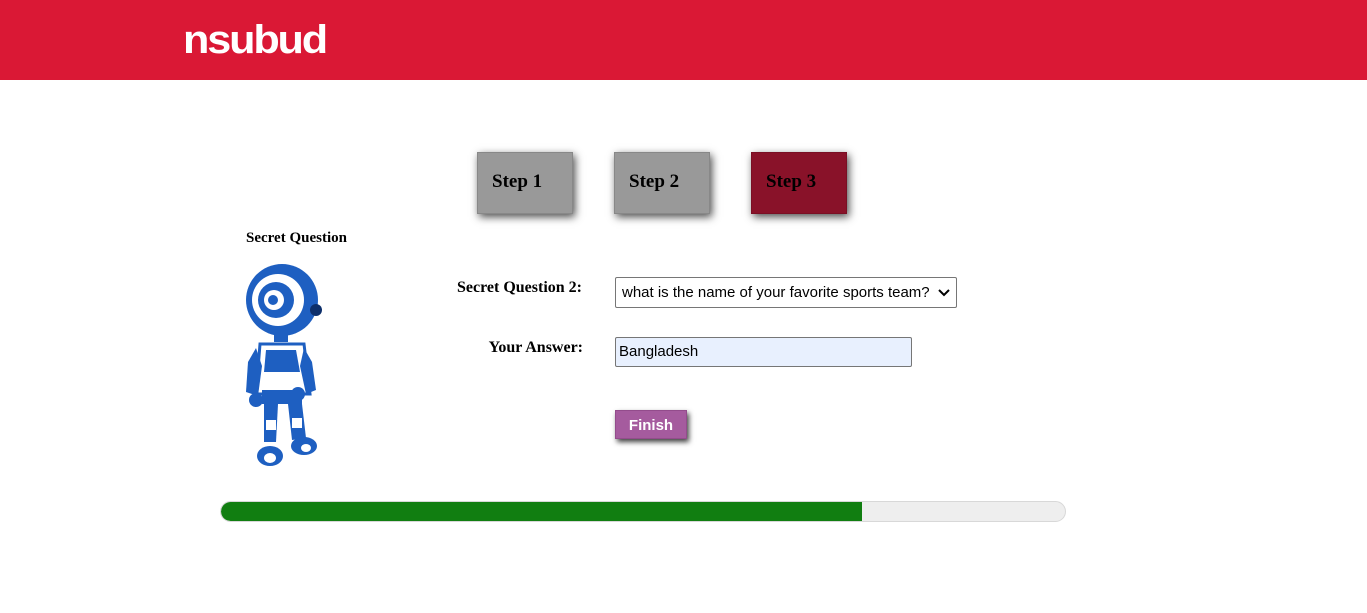  Describe the element at coordinates (519, 287) in the screenshot. I see `secret-question-label: Secret Question 2:` at that location.